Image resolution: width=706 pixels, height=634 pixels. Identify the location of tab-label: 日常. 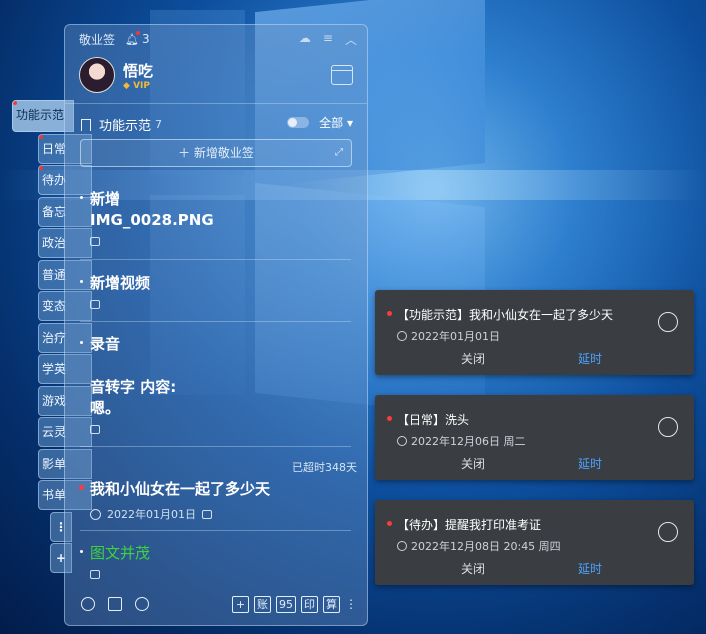
(54, 148).